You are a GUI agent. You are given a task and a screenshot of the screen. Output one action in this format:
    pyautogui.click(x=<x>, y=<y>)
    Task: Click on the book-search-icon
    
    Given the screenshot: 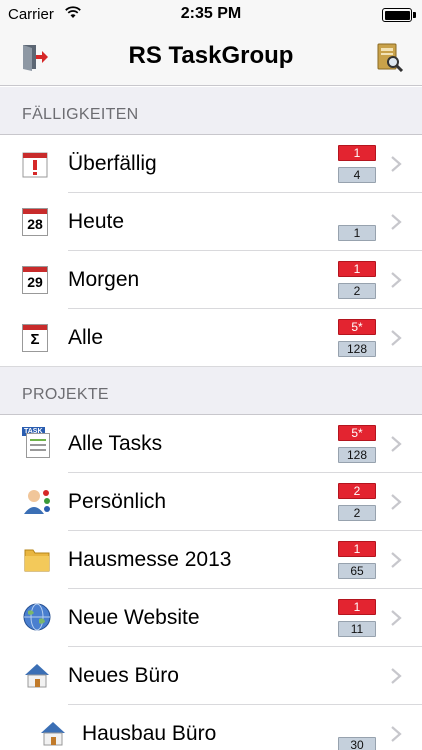 What is the action you would take?
    pyautogui.click(x=389, y=57)
    